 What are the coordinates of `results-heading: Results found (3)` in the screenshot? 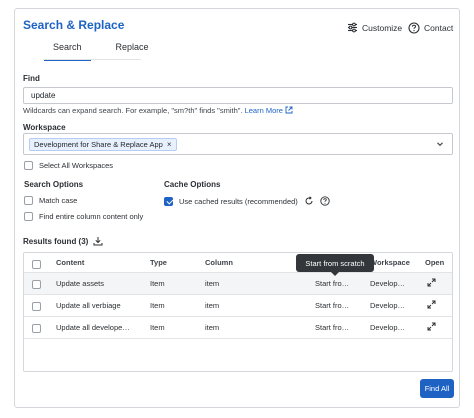 It's located at (63, 241).